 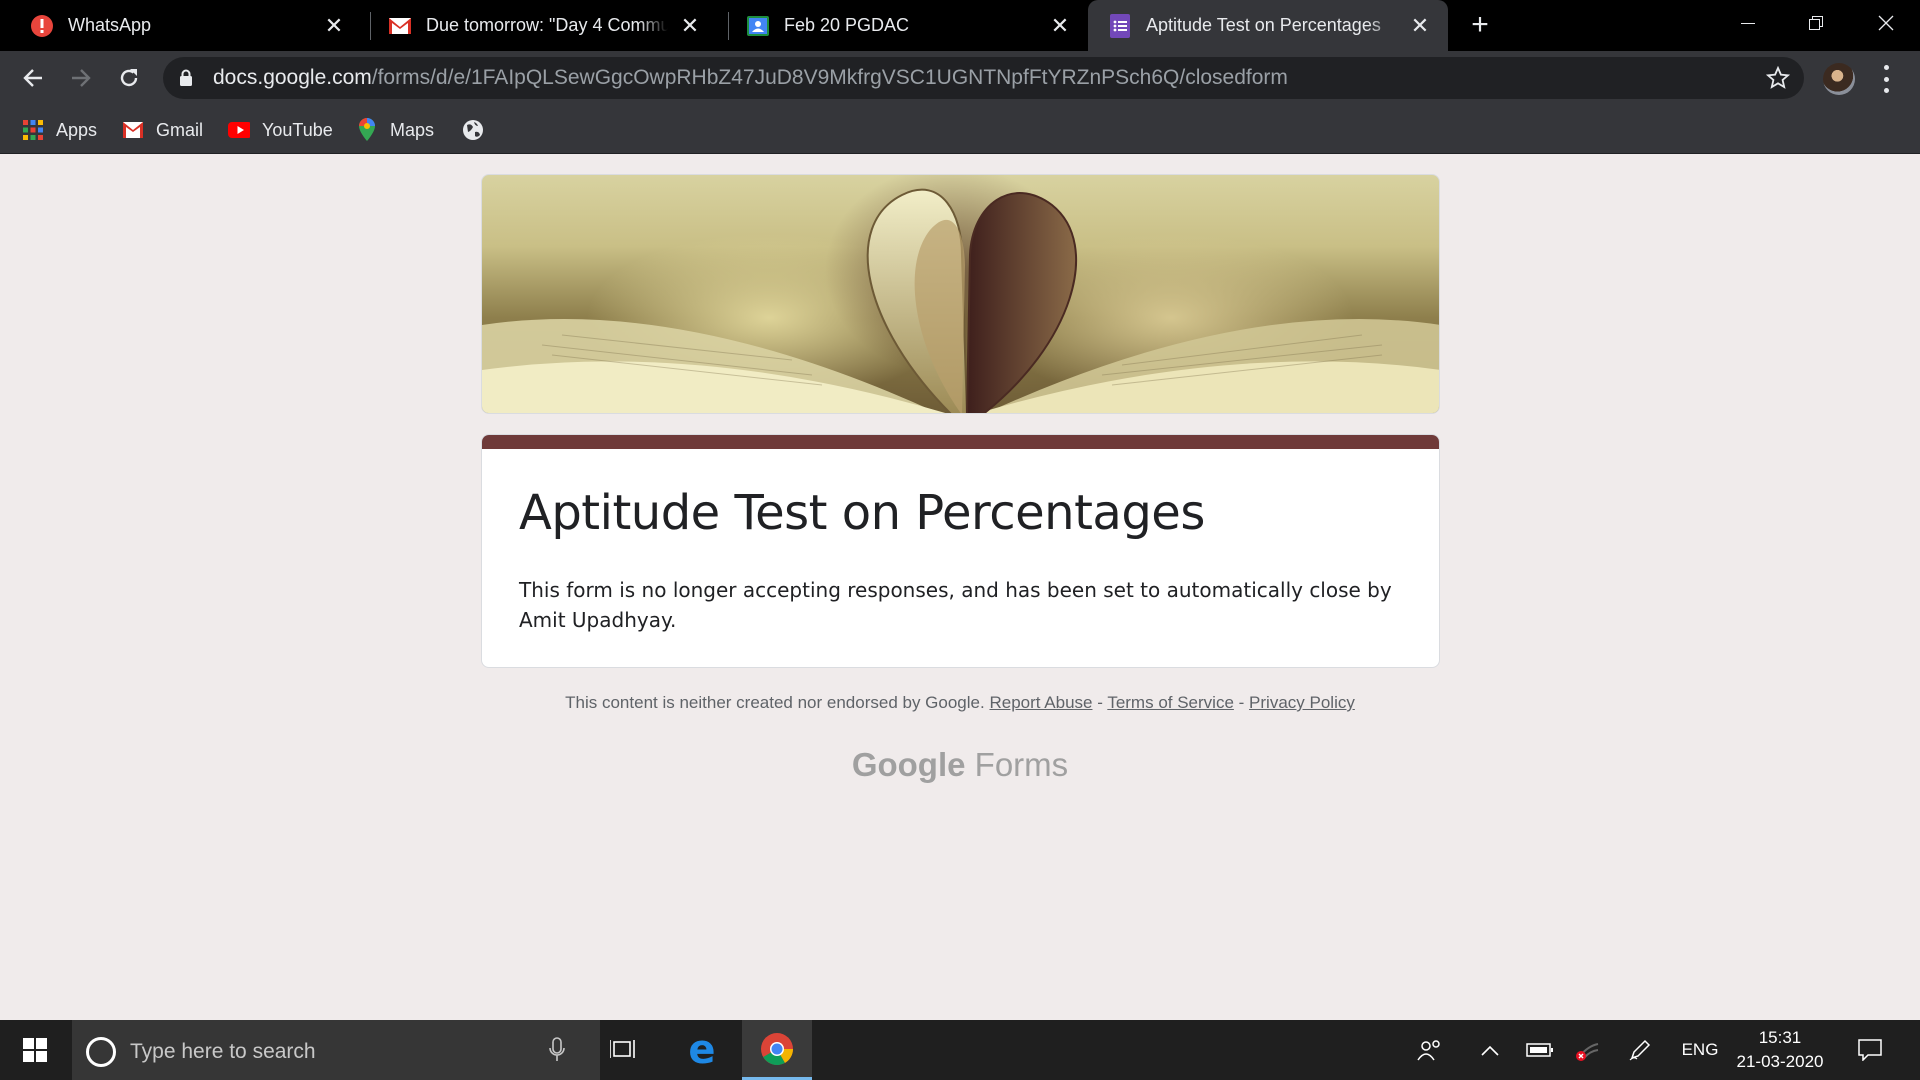 I want to click on profile-avatar, so click(x=1839, y=79).